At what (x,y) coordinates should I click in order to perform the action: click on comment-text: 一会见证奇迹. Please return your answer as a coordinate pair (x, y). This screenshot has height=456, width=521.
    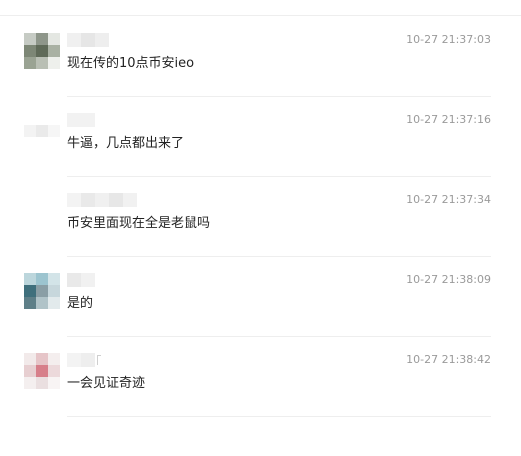
    Looking at the image, I should click on (106, 383).